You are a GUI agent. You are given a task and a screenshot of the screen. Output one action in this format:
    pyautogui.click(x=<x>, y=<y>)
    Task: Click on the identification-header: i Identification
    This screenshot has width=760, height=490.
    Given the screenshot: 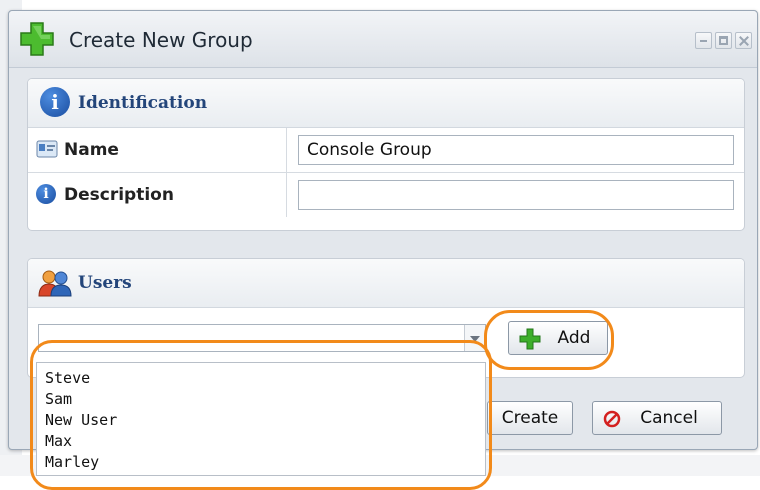 What is the action you would take?
    pyautogui.click(x=386, y=103)
    